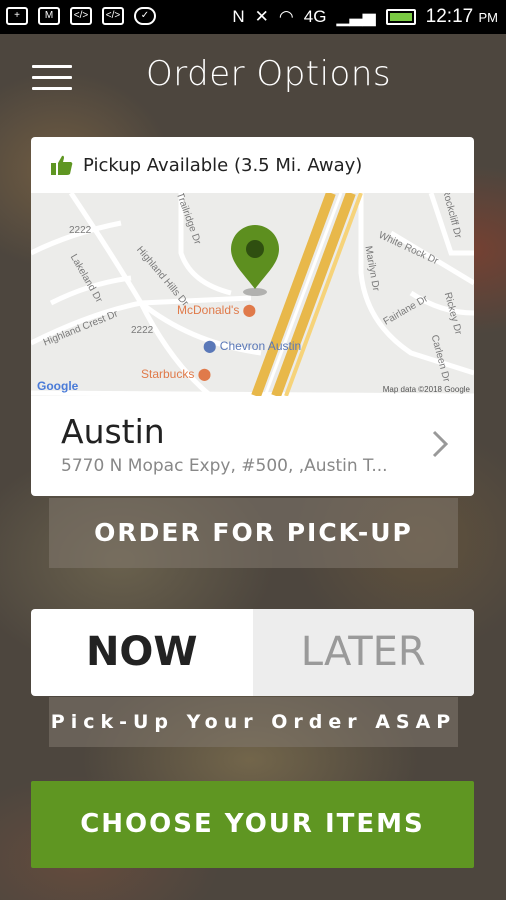 The image size is (506, 900). What do you see at coordinates (62, 165) in the screenshot?
I see `thumbs-up-icon` at bounding box center [62, 165].